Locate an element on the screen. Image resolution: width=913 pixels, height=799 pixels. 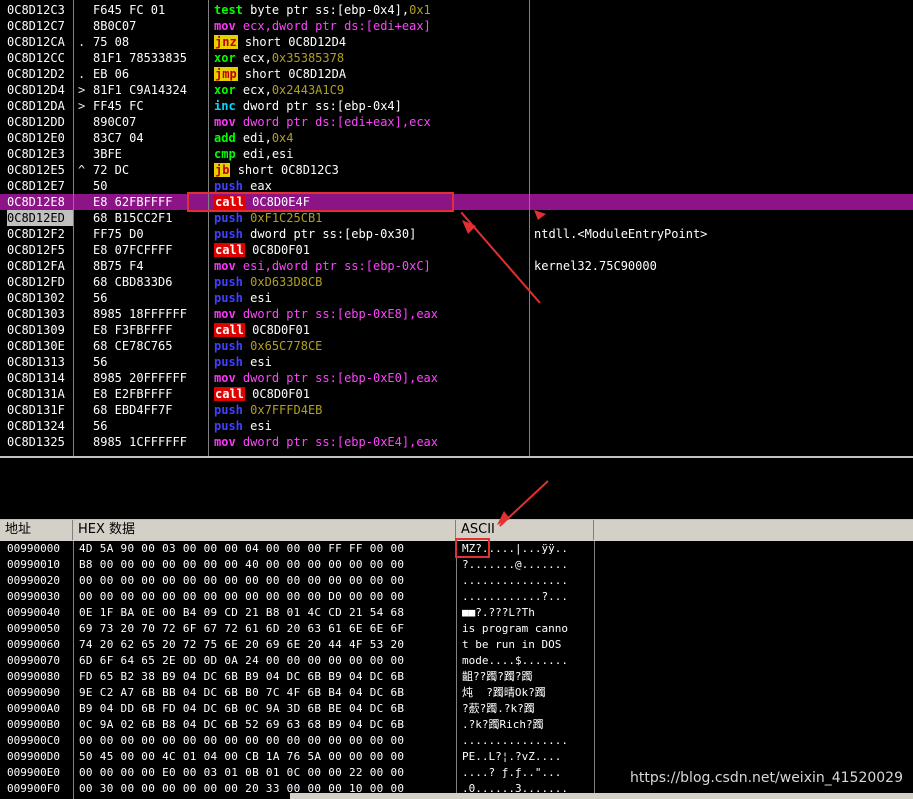
disasm-row: 0C8D12E5 ^ 72 DC jb short 0C8D12C3 is located at coordinates (456, 170).